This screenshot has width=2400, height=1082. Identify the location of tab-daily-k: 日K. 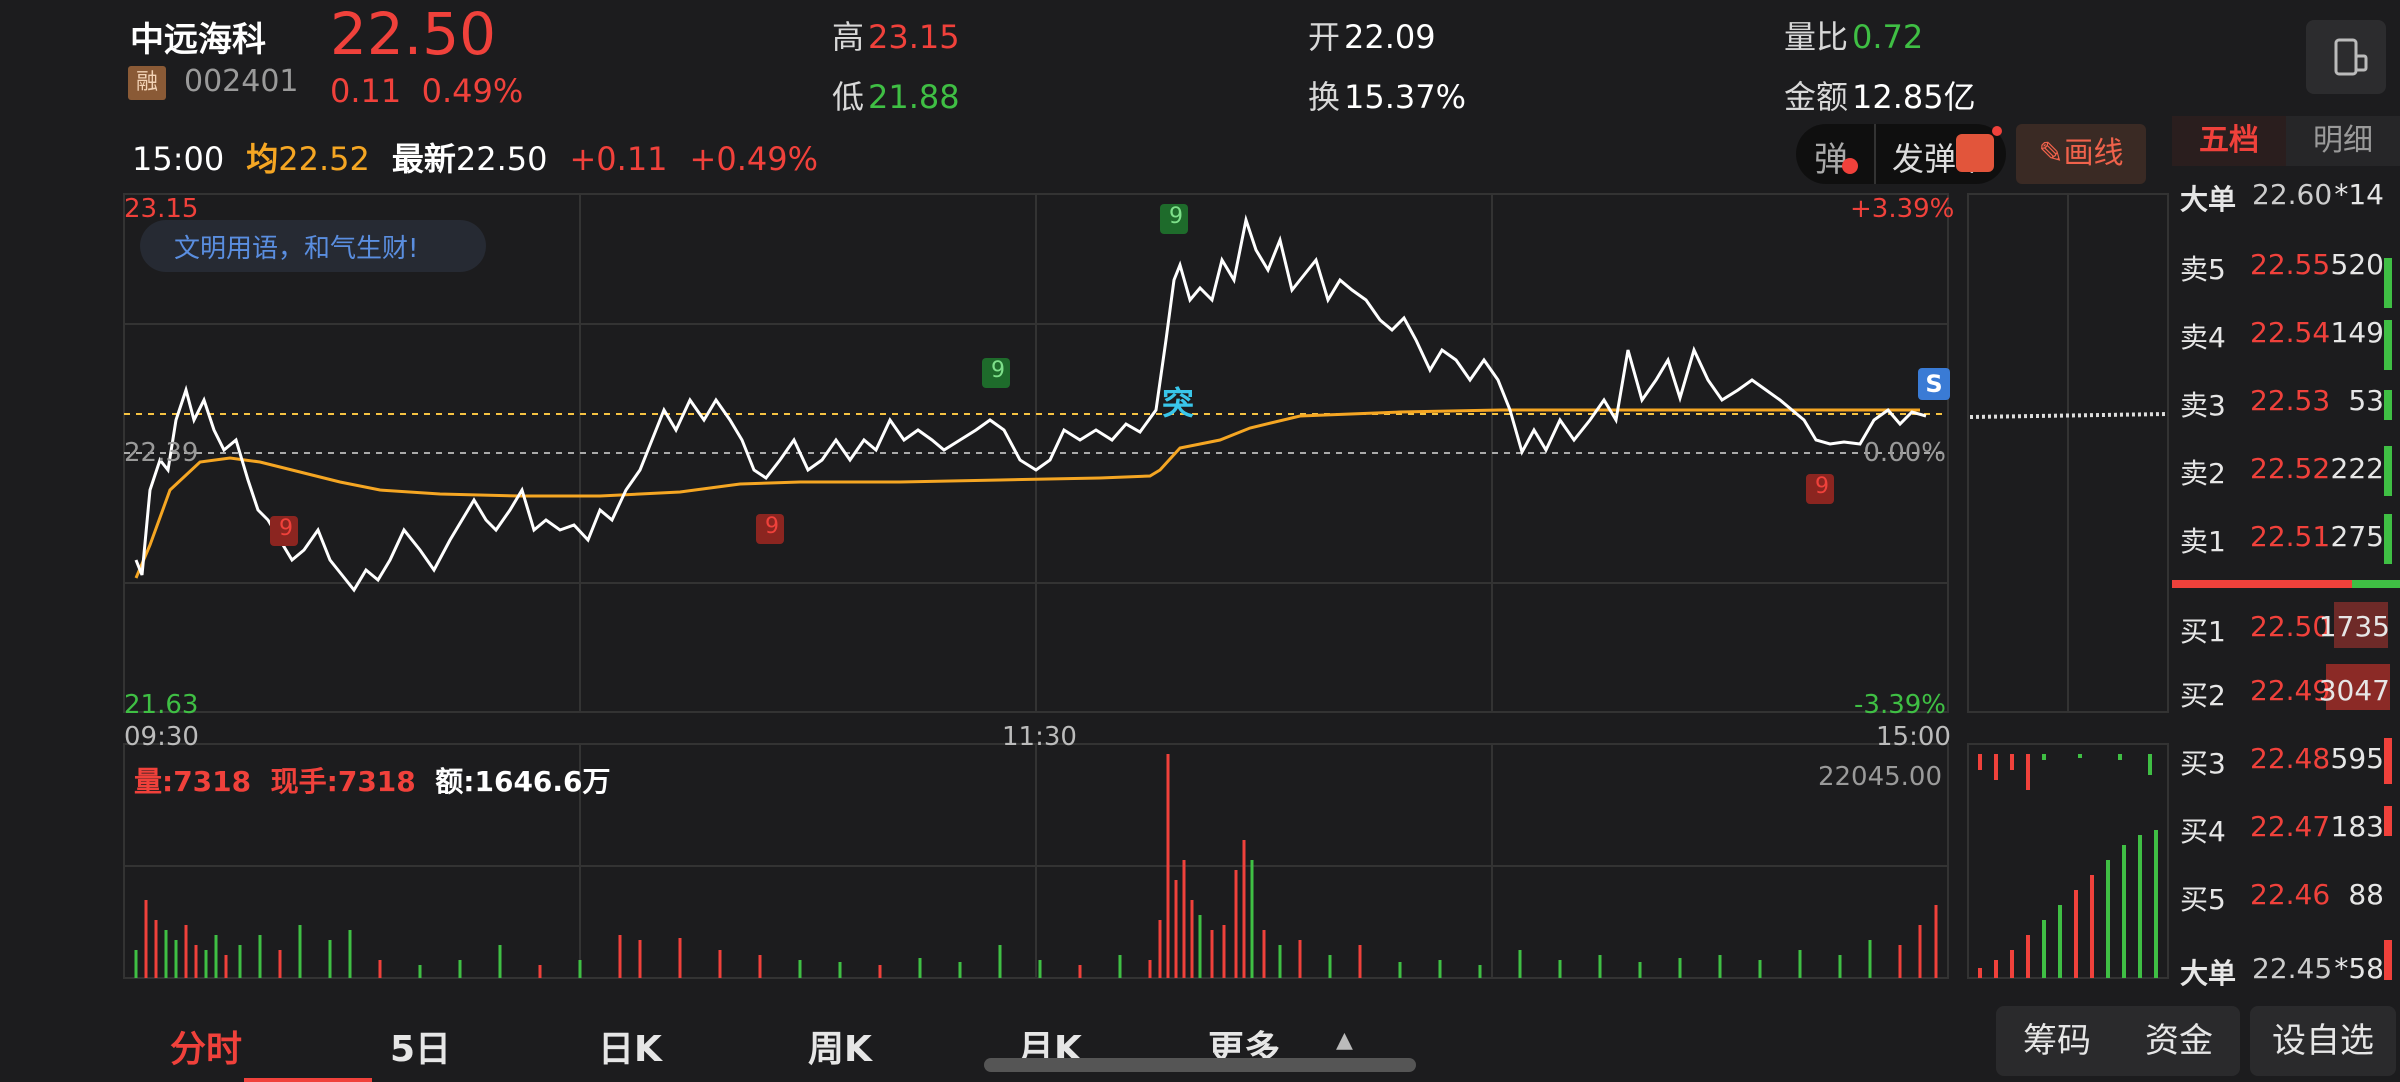
(630, 1046).